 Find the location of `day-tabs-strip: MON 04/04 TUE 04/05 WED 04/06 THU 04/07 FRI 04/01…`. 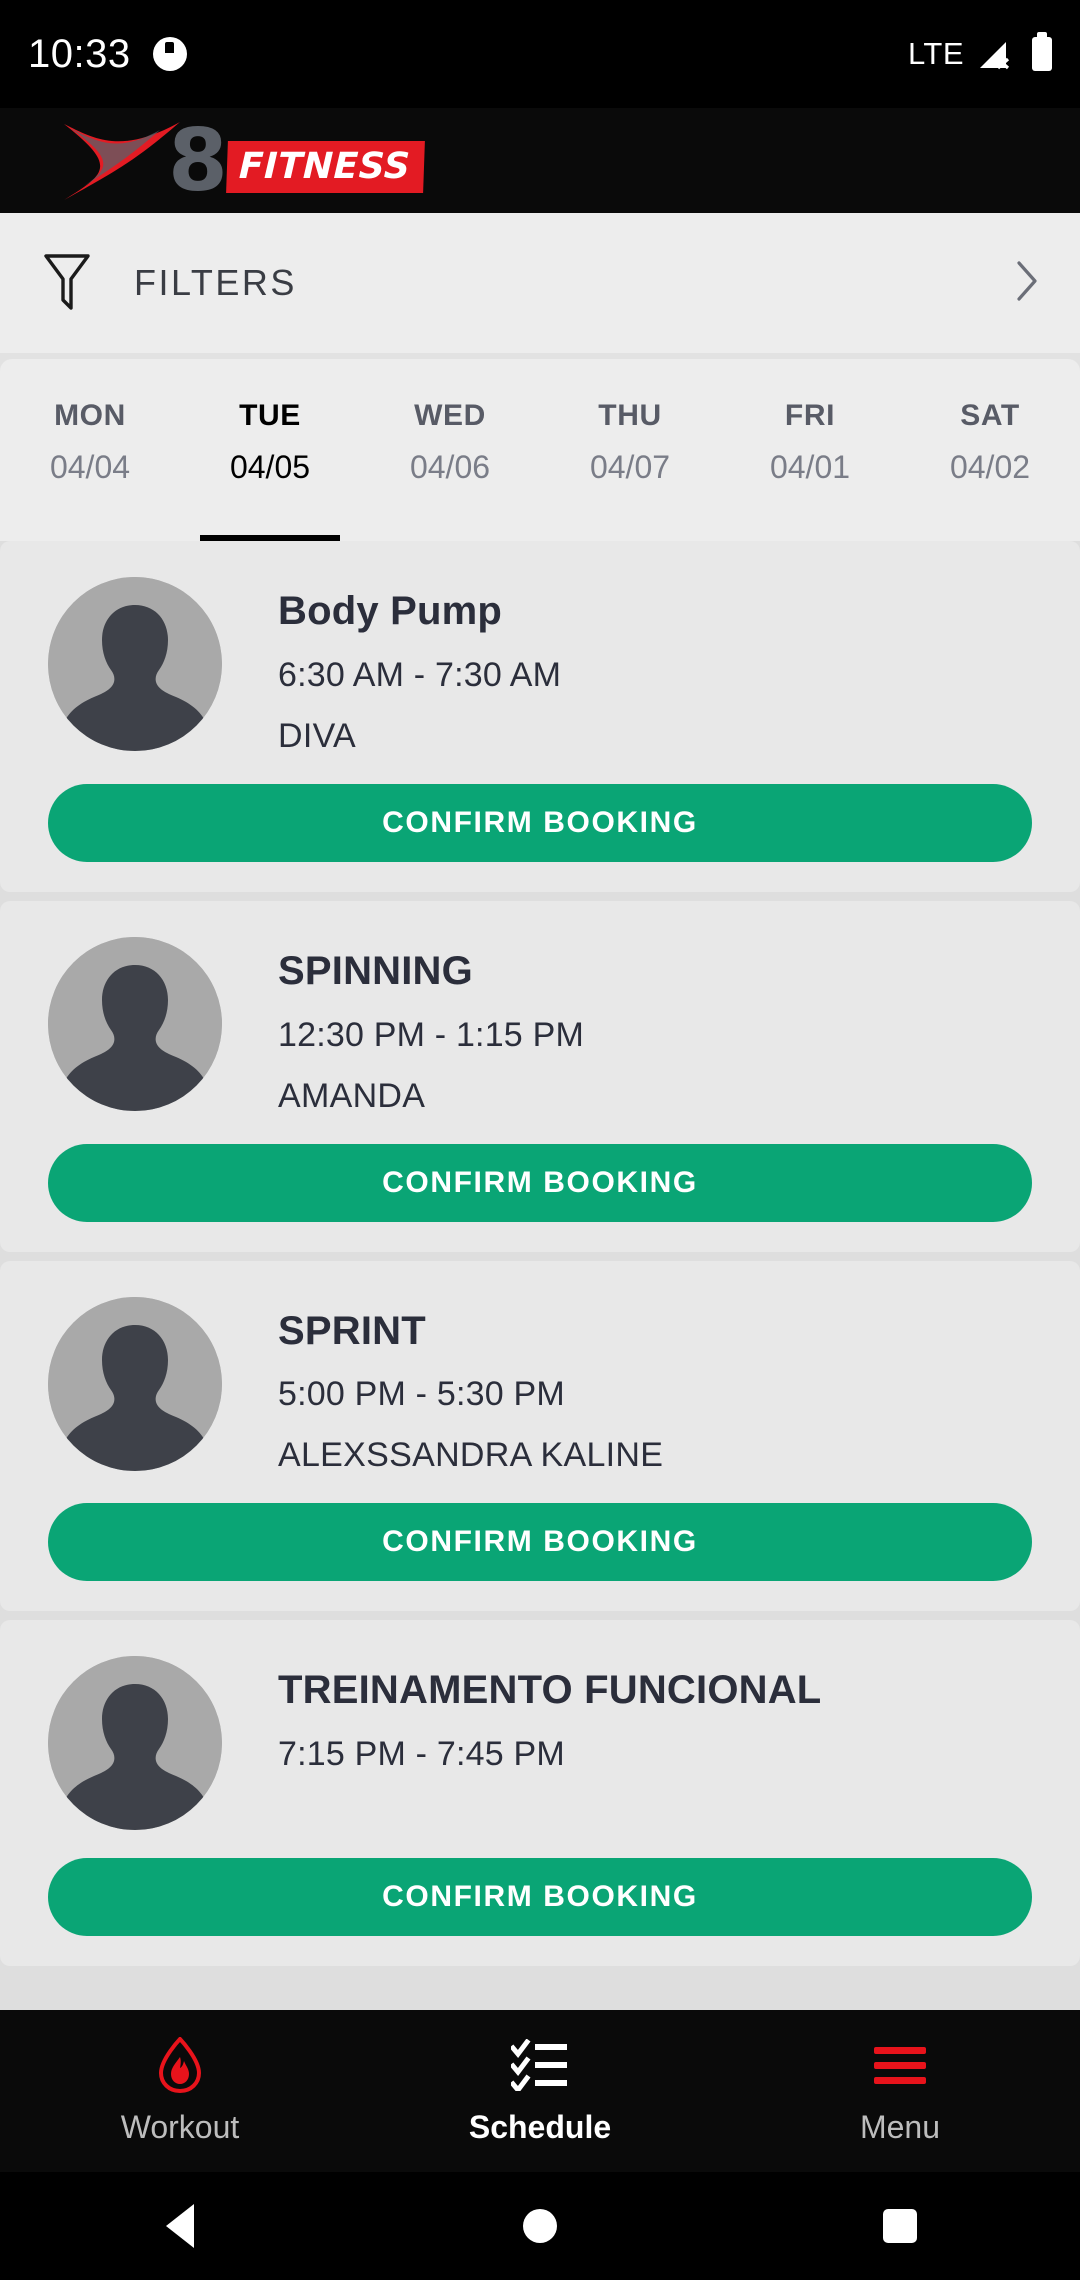

day-tabs-strip: MON 04/04 TUE 04/05 WED 04/06 THU 04/07 FRI 04/01… is located at coordinates (540, 450).